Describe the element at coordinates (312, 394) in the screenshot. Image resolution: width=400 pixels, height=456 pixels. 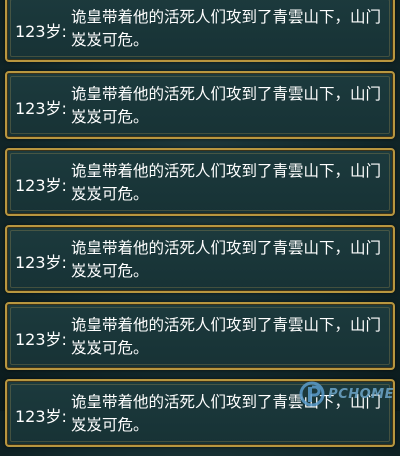
I see `pc-logo-icon` at that location.